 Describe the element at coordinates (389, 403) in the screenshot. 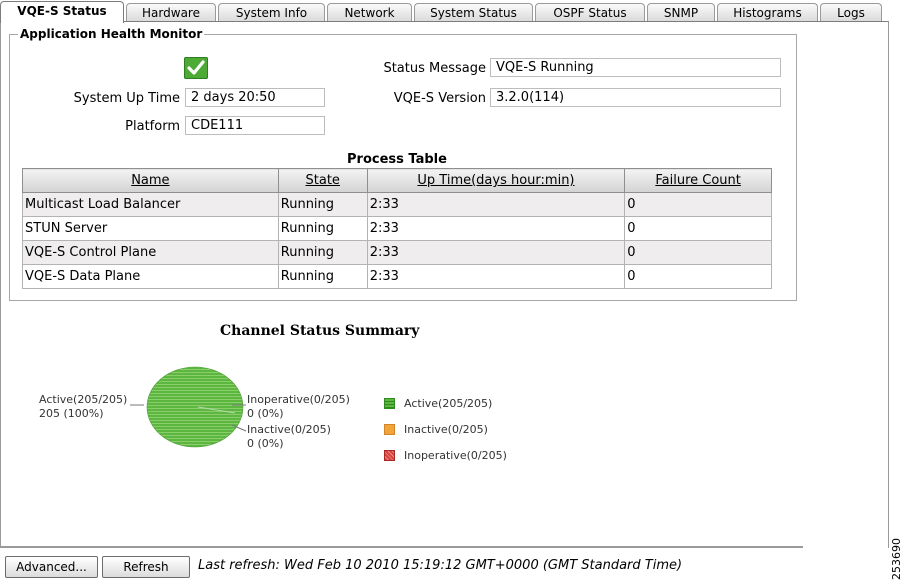

I see `legend-swatch-active` at that location.